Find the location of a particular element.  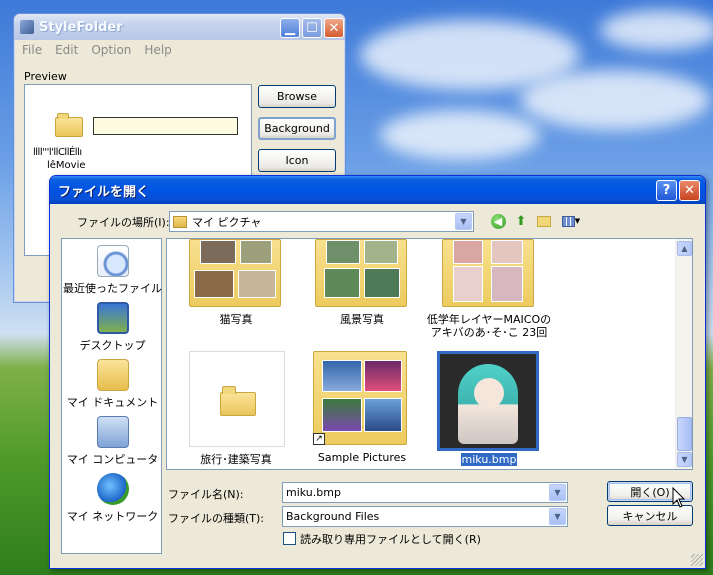

menu-bar: File Edit Option Help is located at coordinates (179, 50).